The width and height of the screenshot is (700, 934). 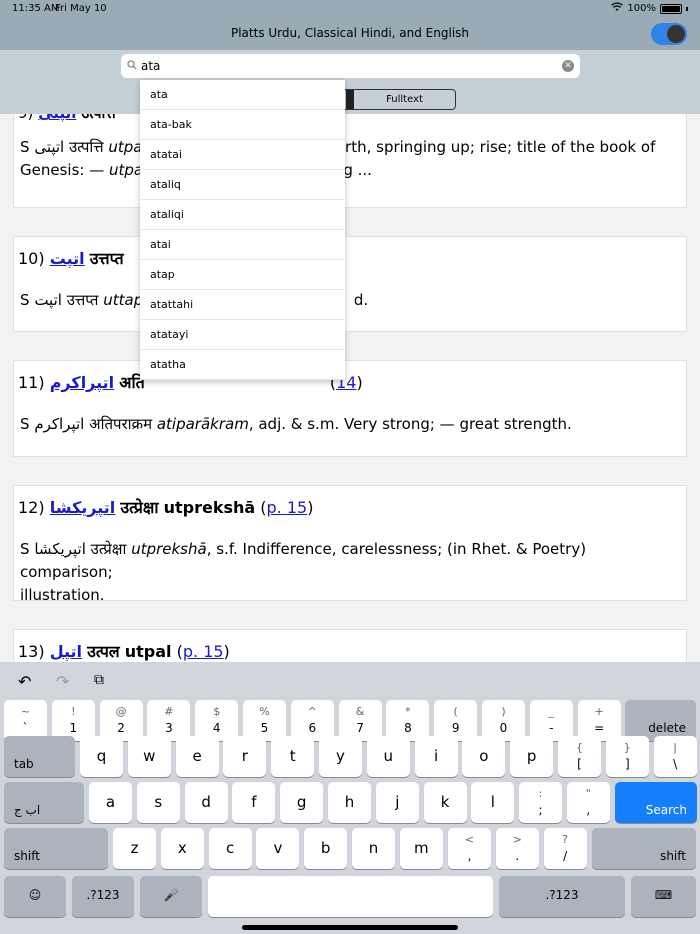 I want to click on key-m: m, so click(x=421, y=848).